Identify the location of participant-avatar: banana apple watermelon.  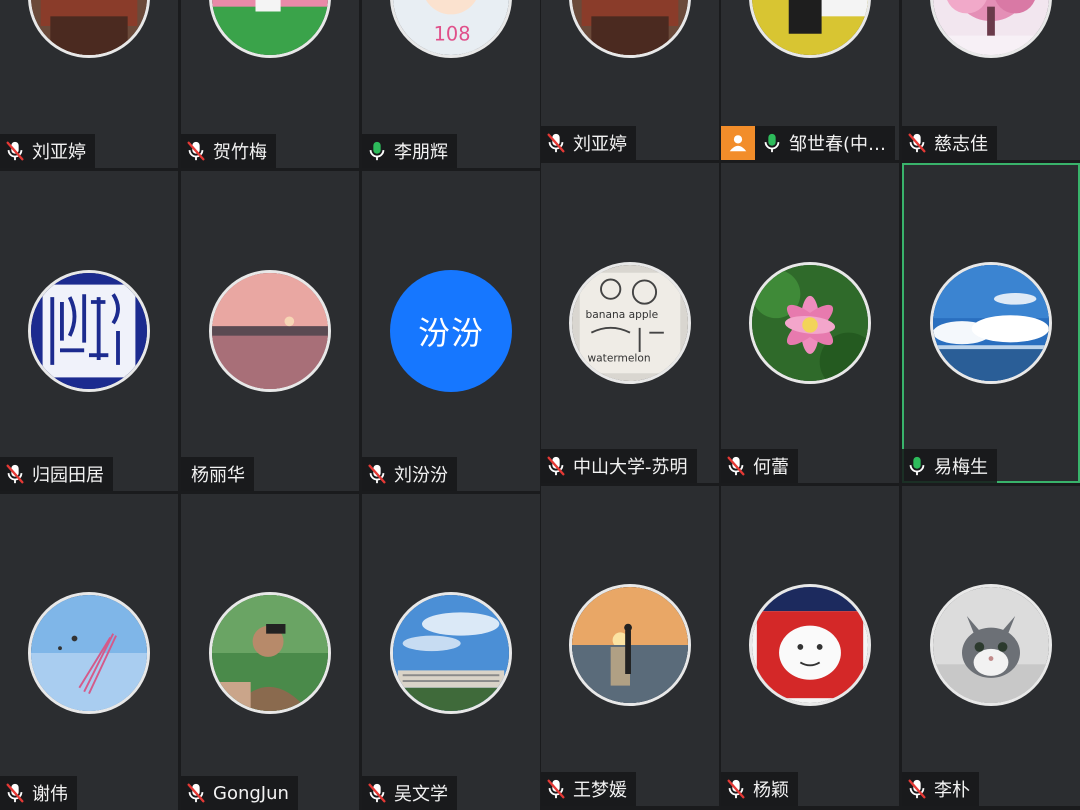
(630, 323).